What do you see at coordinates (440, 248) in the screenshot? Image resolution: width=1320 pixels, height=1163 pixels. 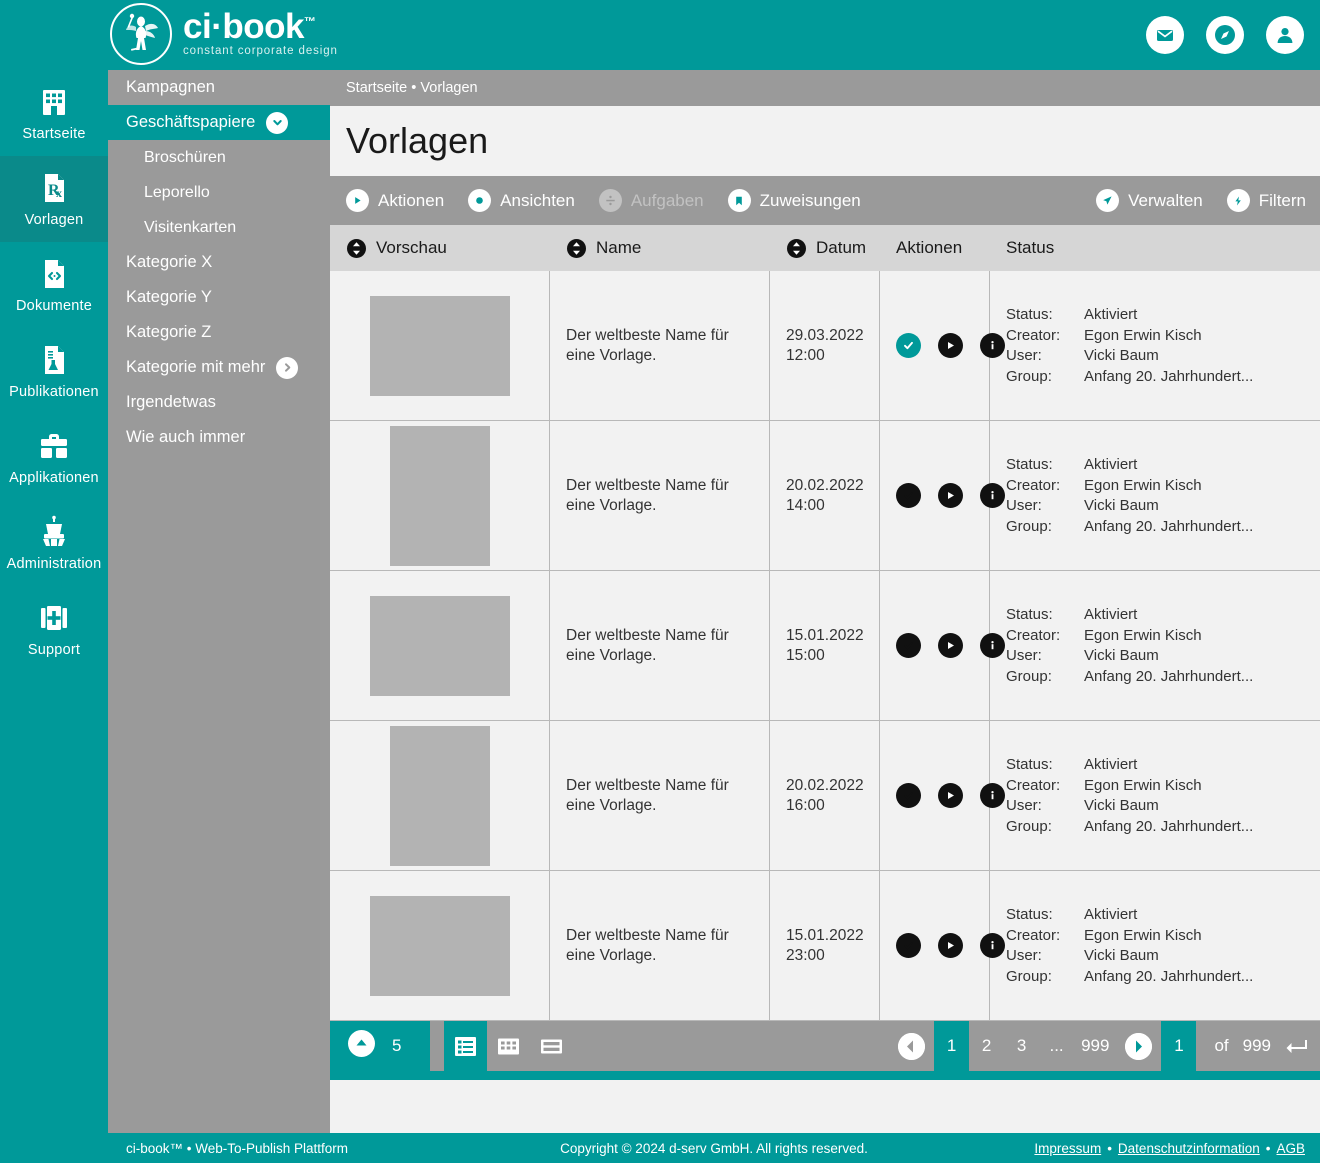 I see `column-header-vorschau: Vorschau` at bounding box center [440, 248].